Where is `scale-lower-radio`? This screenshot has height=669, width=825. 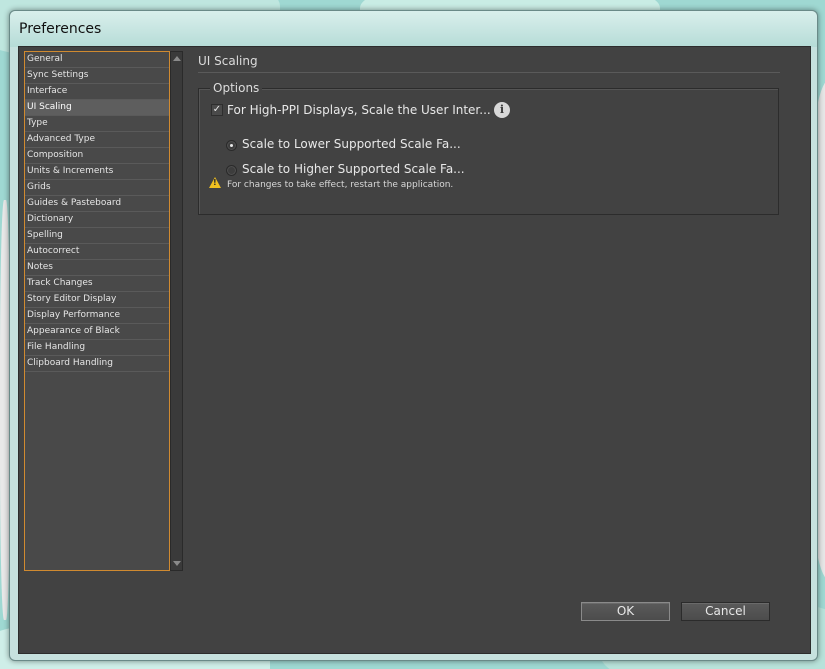 scale-lower-radio is located at coordinates (231, 145).